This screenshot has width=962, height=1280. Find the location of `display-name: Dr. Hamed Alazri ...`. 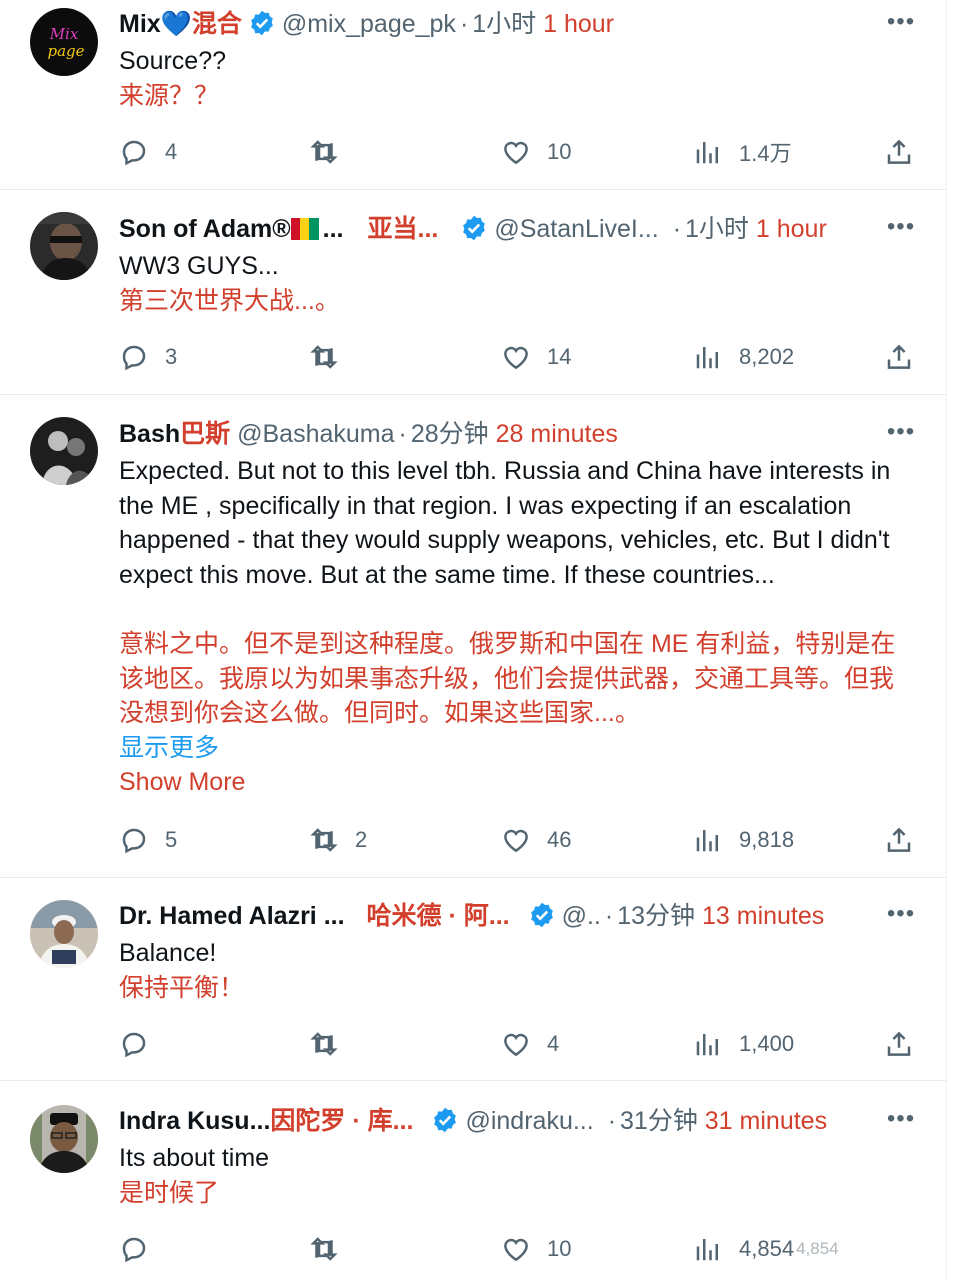

display-name: Dr. Hamed Alazri ... is located at coordinates (232, 916).